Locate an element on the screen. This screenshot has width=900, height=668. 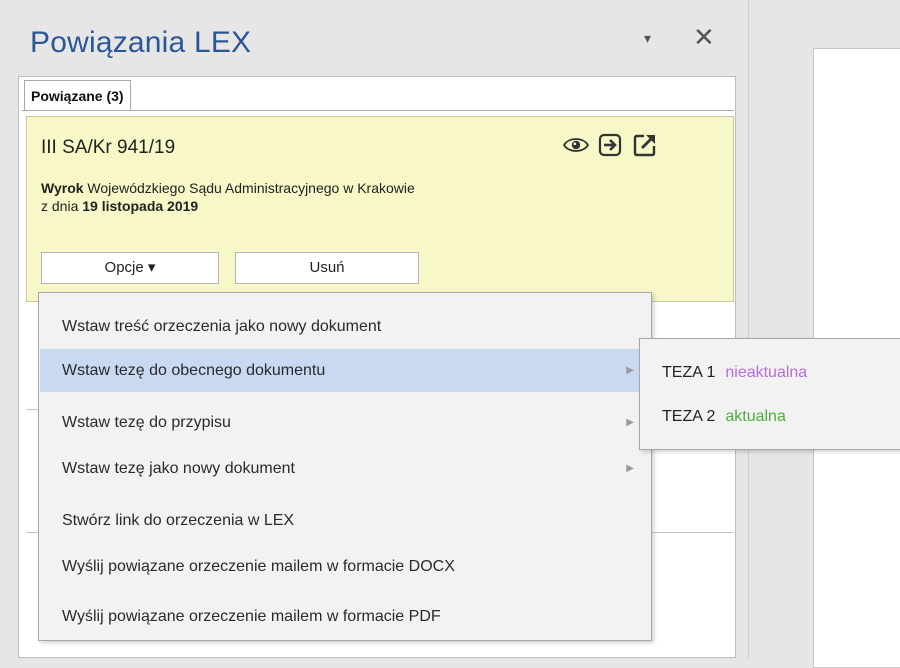
menu-item-insert-thesis-new-doc: Wstaw tezę jako nowy dokument ▶ is located at coordinates (345, 468).